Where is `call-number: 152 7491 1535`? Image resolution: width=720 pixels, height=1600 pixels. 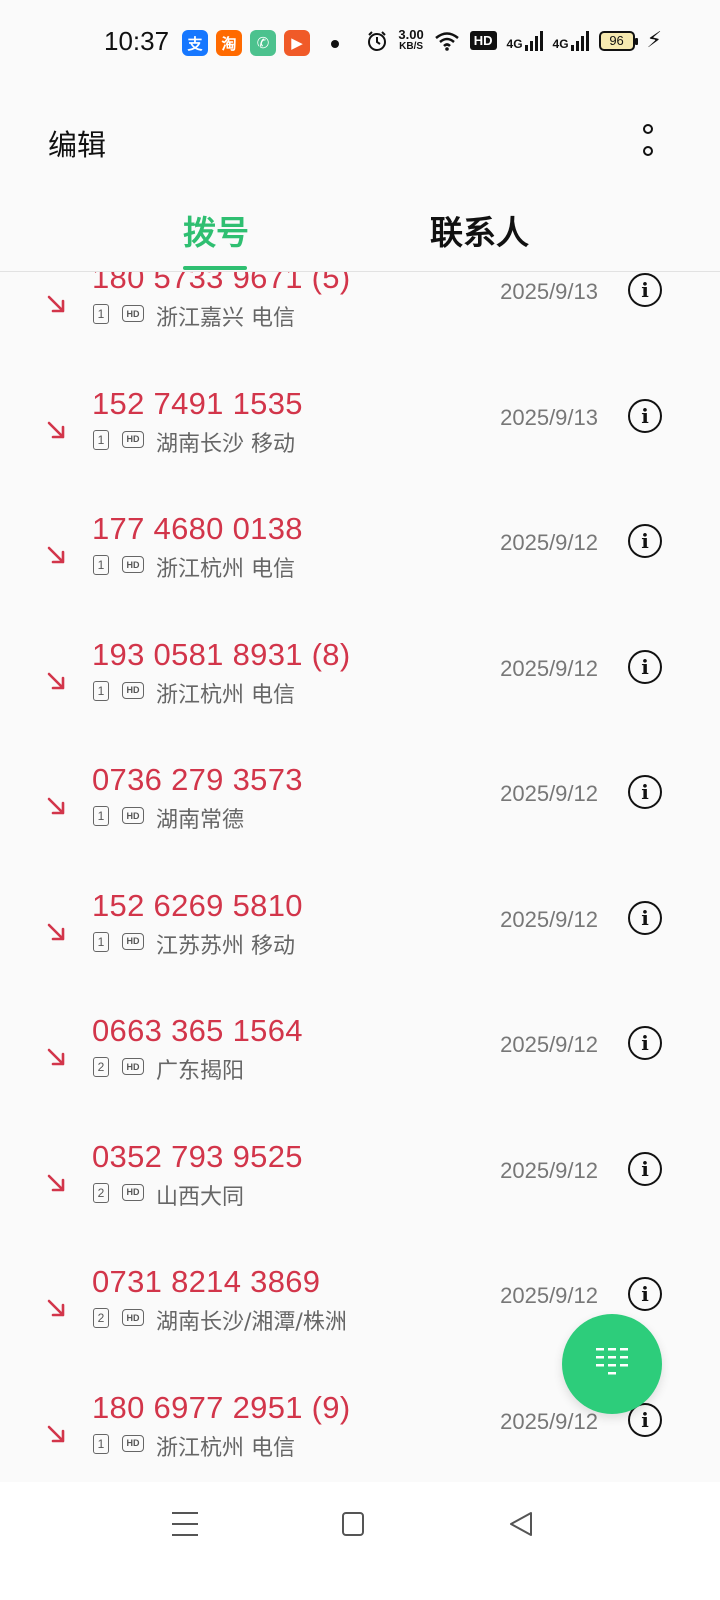 call-number: 152 7491 1535 is located at coordinates (197, 403).